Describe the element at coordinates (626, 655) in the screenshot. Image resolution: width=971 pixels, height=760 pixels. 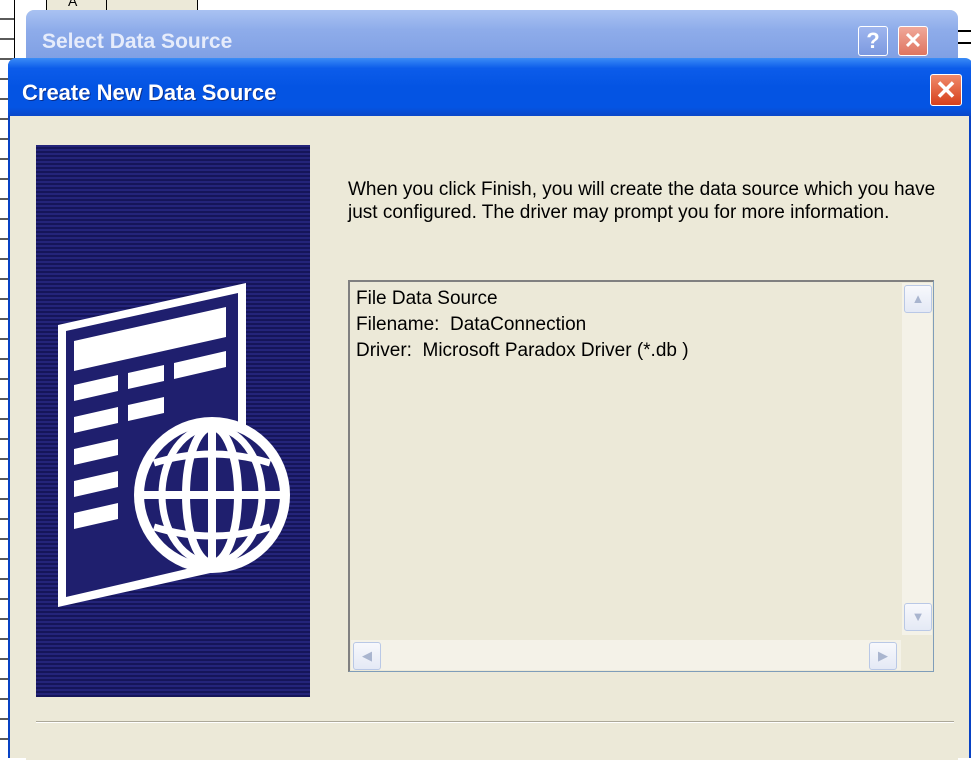
I see `horizontal-scrollbar: ◀ ▶` at that location.